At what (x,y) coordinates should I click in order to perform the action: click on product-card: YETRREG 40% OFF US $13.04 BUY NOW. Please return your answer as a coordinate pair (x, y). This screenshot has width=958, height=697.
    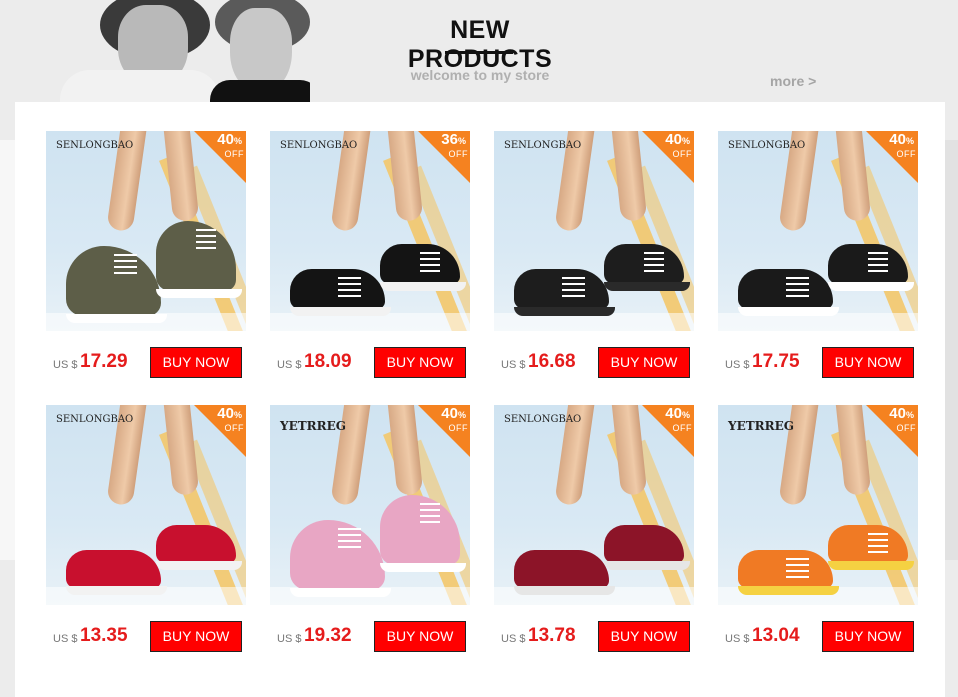
    Looking at the image, I should click on (818, 530).